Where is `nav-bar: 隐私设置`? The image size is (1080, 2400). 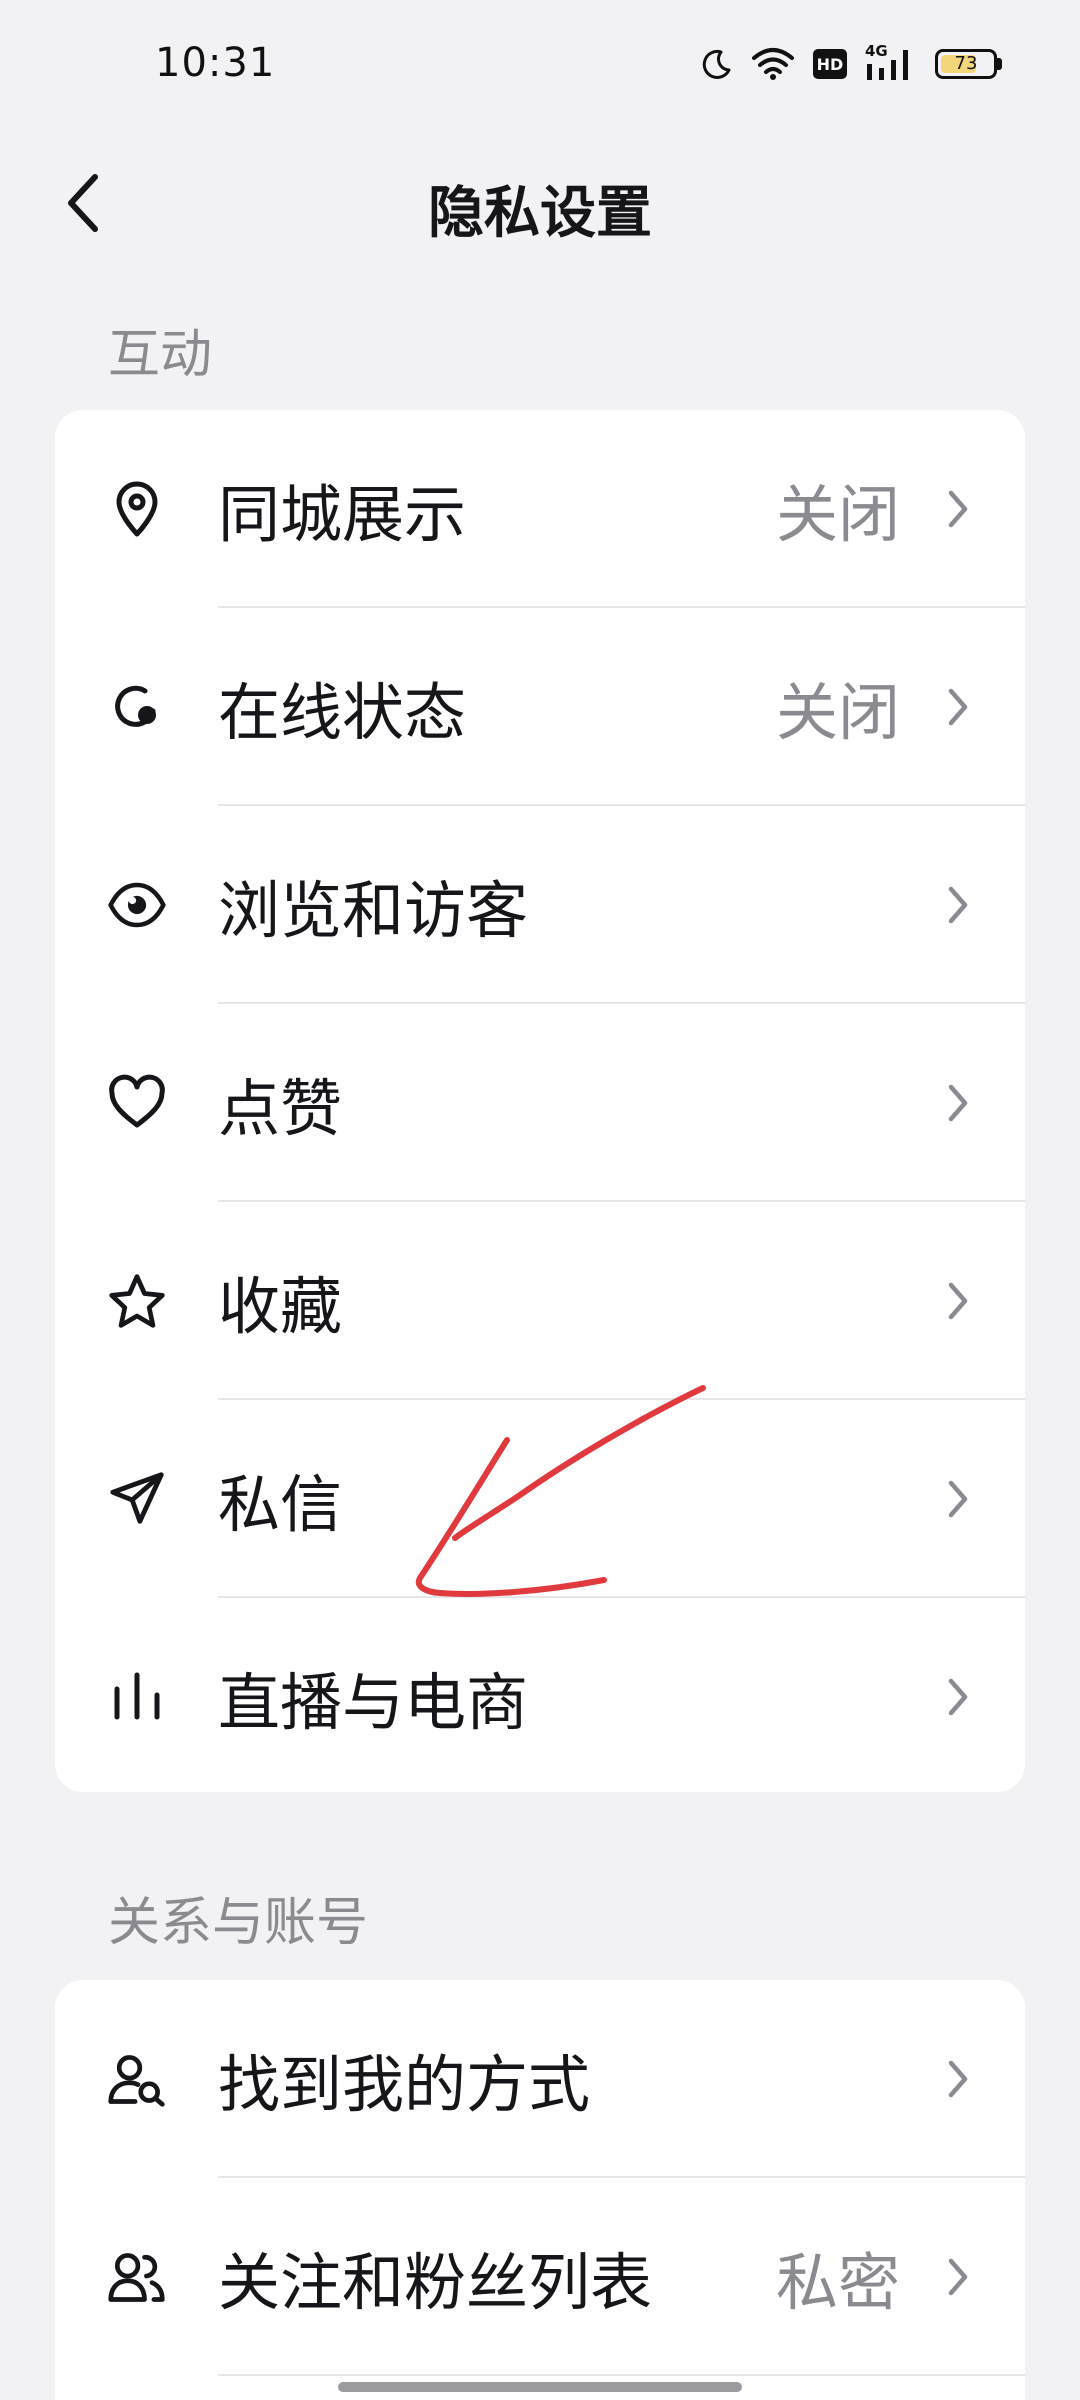 nav-bar: 隐私设置 is located at coordinates (540, 205).